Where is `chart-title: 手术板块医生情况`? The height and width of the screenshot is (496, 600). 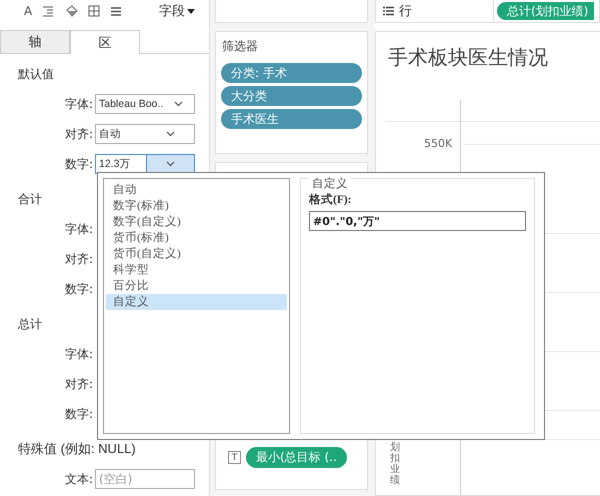
chart-title: 手术板块医生情况 is located at coordinates (468, 58).